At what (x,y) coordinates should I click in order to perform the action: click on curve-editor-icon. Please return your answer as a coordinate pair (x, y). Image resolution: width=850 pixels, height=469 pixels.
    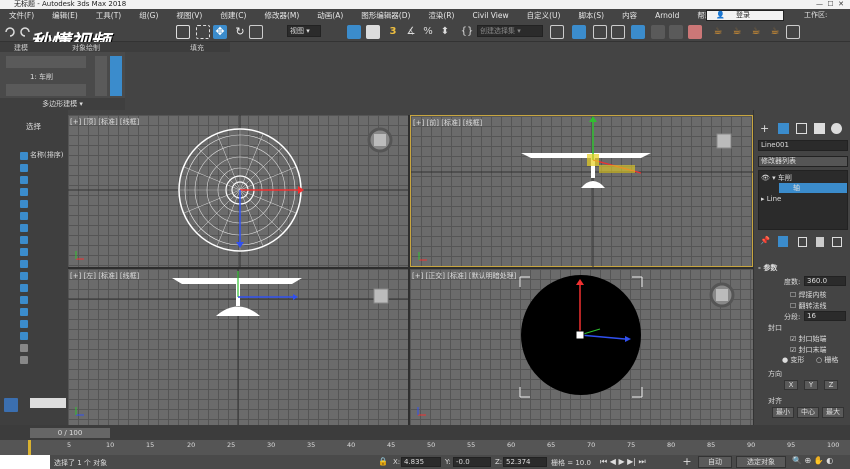
    Looking at the image, I should click on (658, 32).